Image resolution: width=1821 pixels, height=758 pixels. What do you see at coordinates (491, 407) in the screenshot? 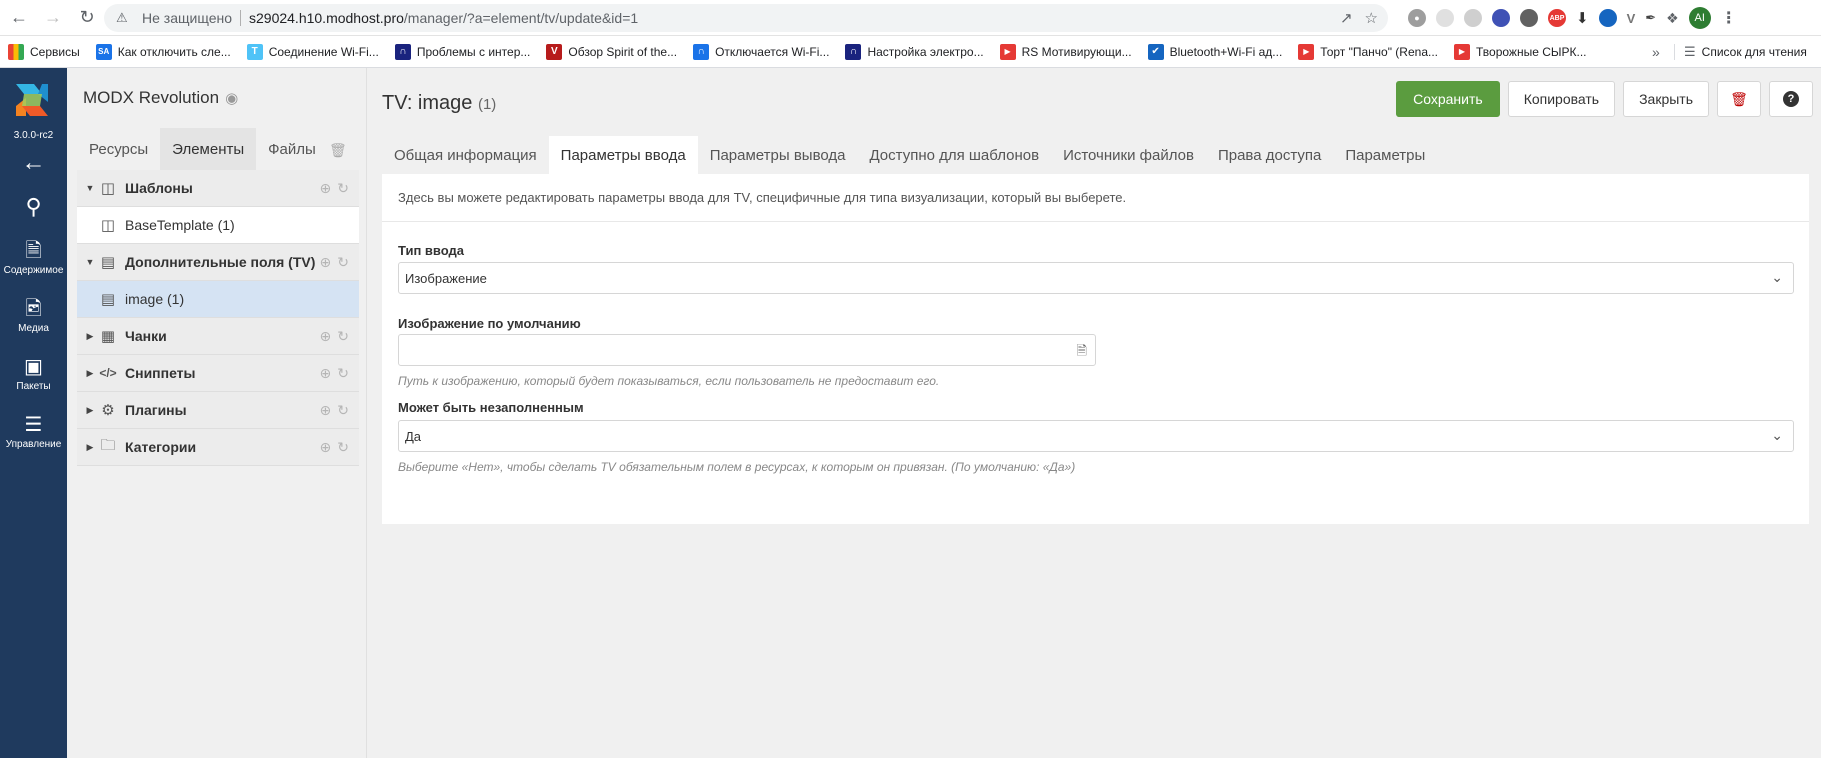
I see `allow-blank-label: Может быть незаполненным` at bounding box center [491, 407].